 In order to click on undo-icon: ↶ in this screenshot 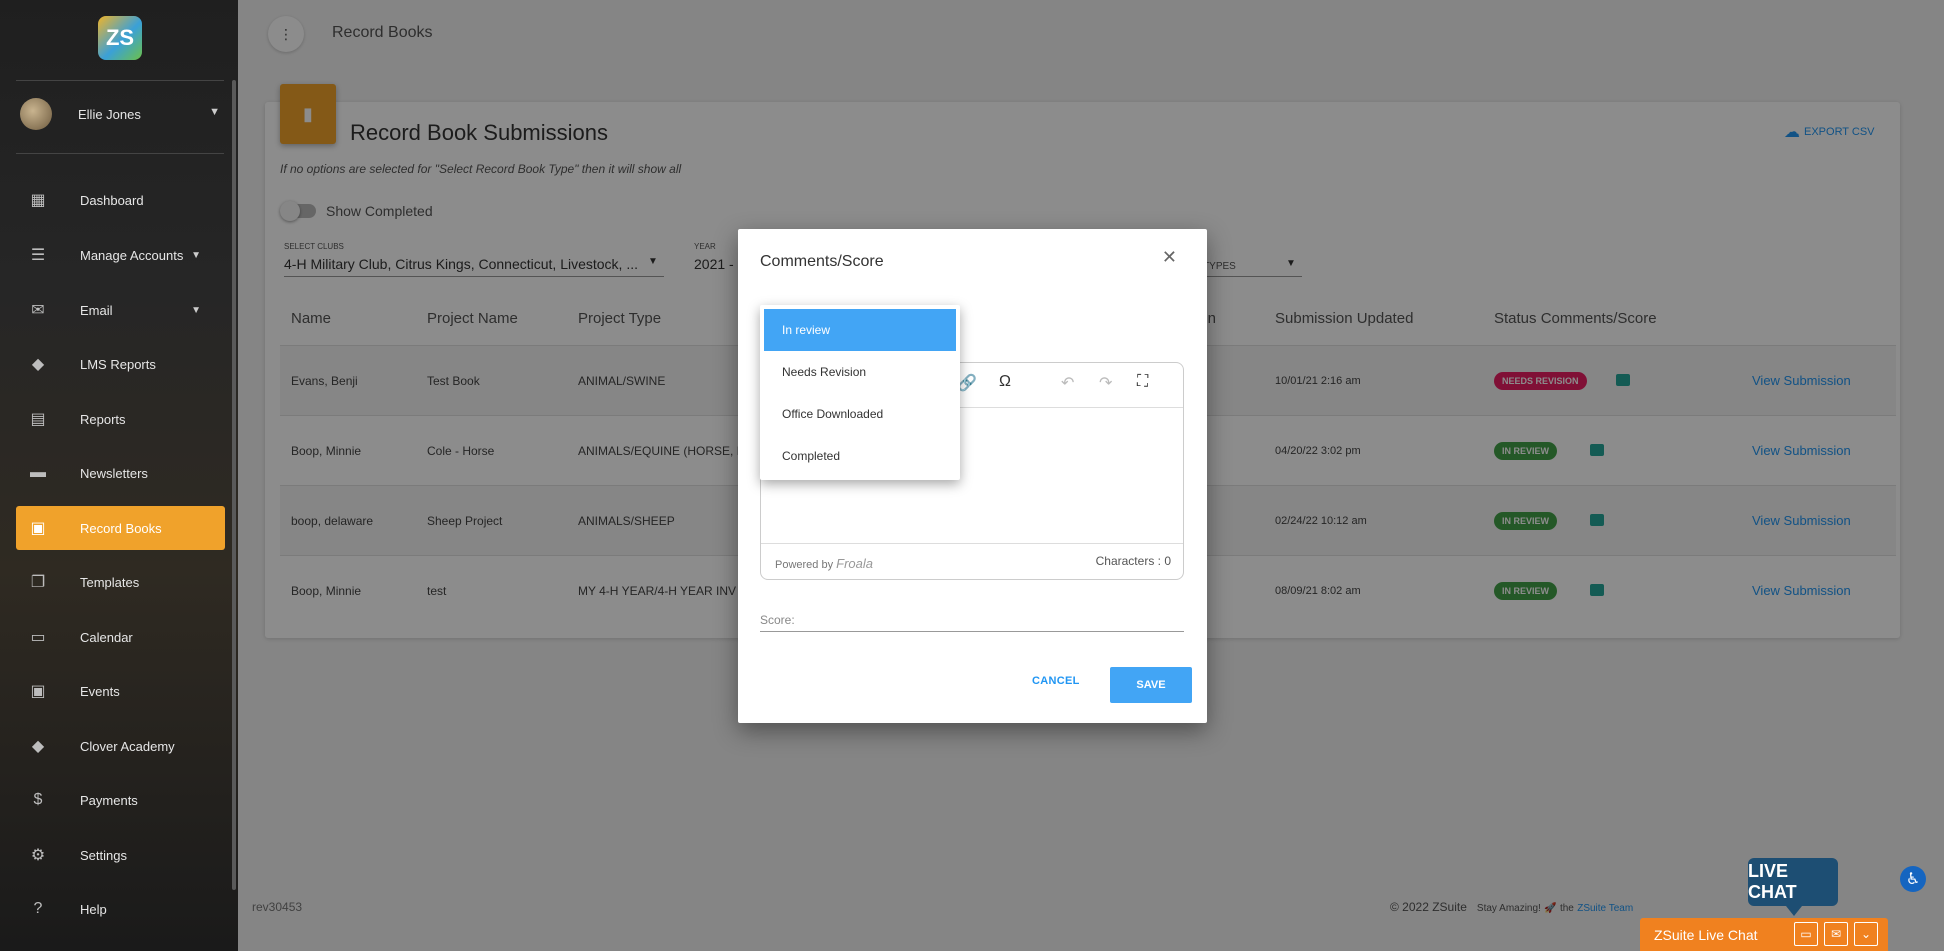, I will do `click(1067, 383)`.